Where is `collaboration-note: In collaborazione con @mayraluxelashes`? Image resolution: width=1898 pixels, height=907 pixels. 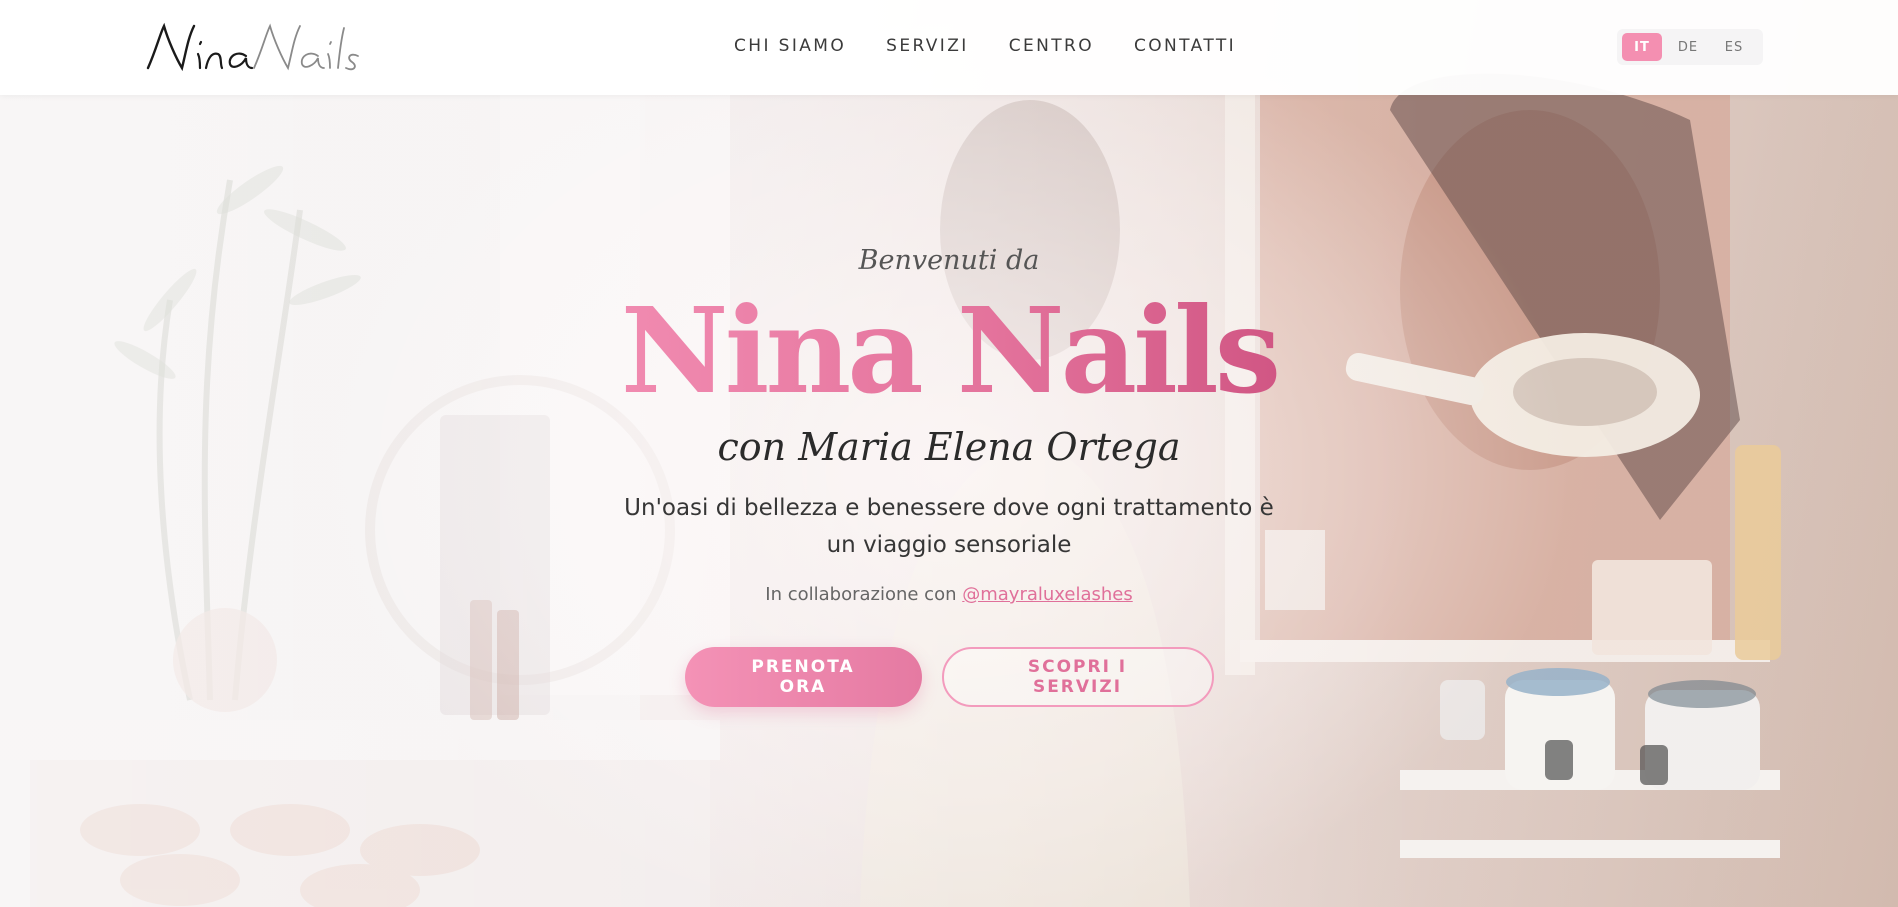
collaboration-note: In collaborazione con @mayraluxelashes is located at coordinates (949, 594).